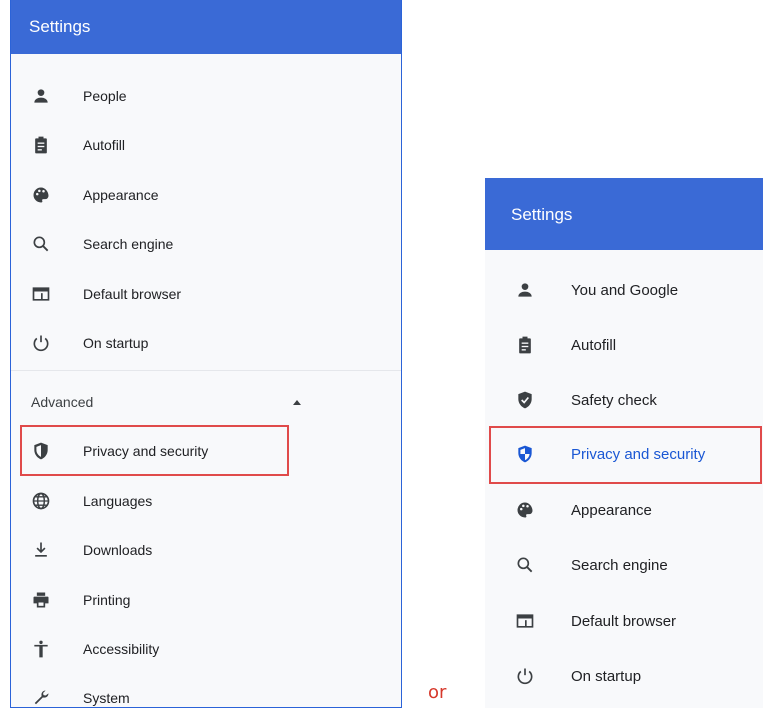 The width and height of the screenshot is (763, 708). Describe the element at coordinates (525, 400) in the screenshot. I see `shield-check-icon` at that location.